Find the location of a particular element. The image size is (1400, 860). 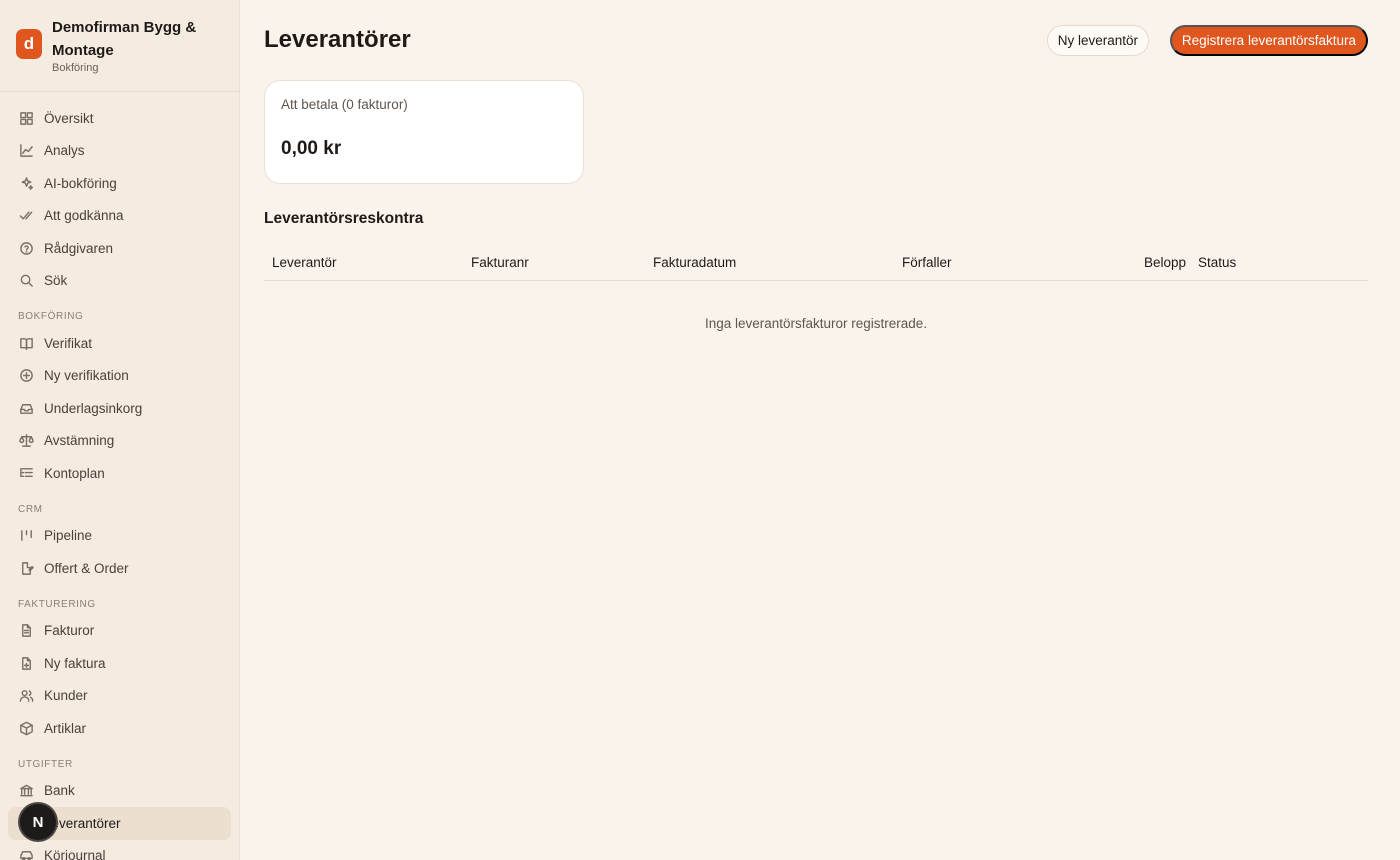

sidebar-item-label: Avstämning is located at coordinates (79, 441).